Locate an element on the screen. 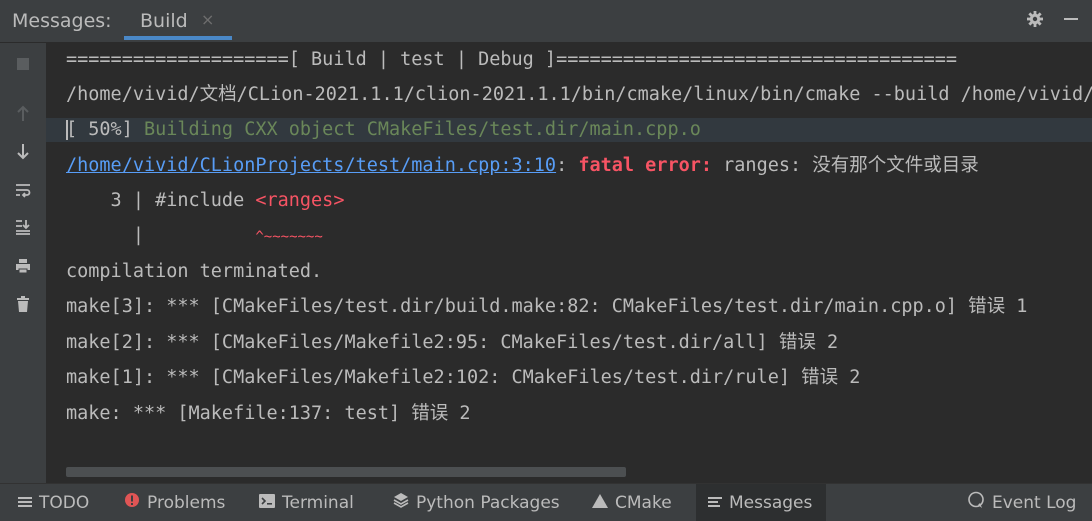  tab-terminal: Terminal is located at coordinates (306, 502).